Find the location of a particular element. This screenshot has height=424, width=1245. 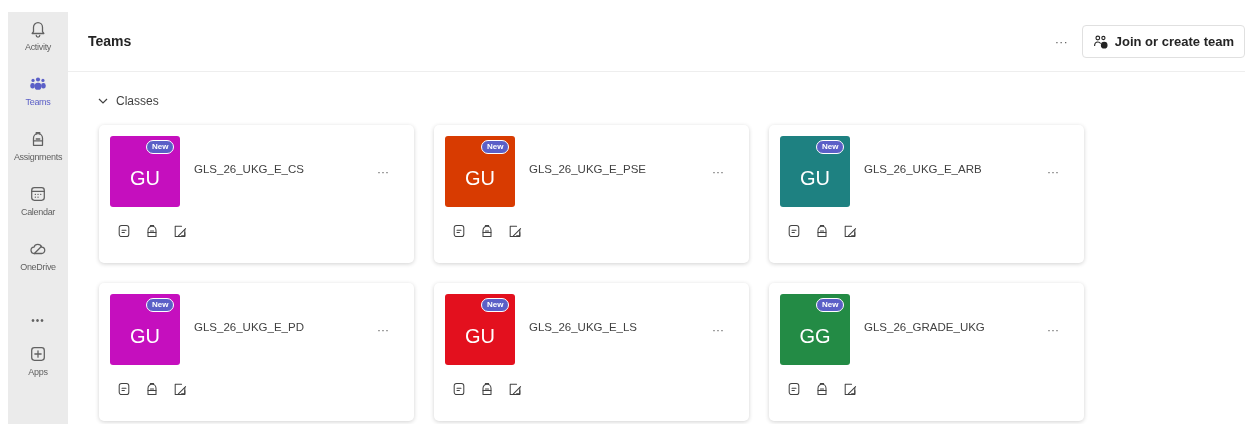

people-add-icon is located at coordinates (1100, 41).